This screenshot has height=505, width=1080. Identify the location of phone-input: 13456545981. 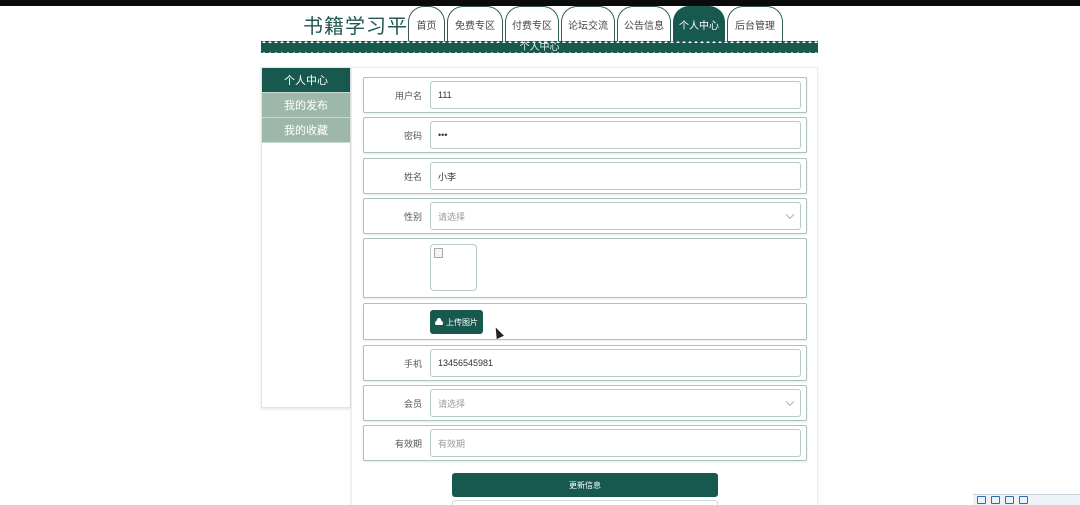
(615, 363).